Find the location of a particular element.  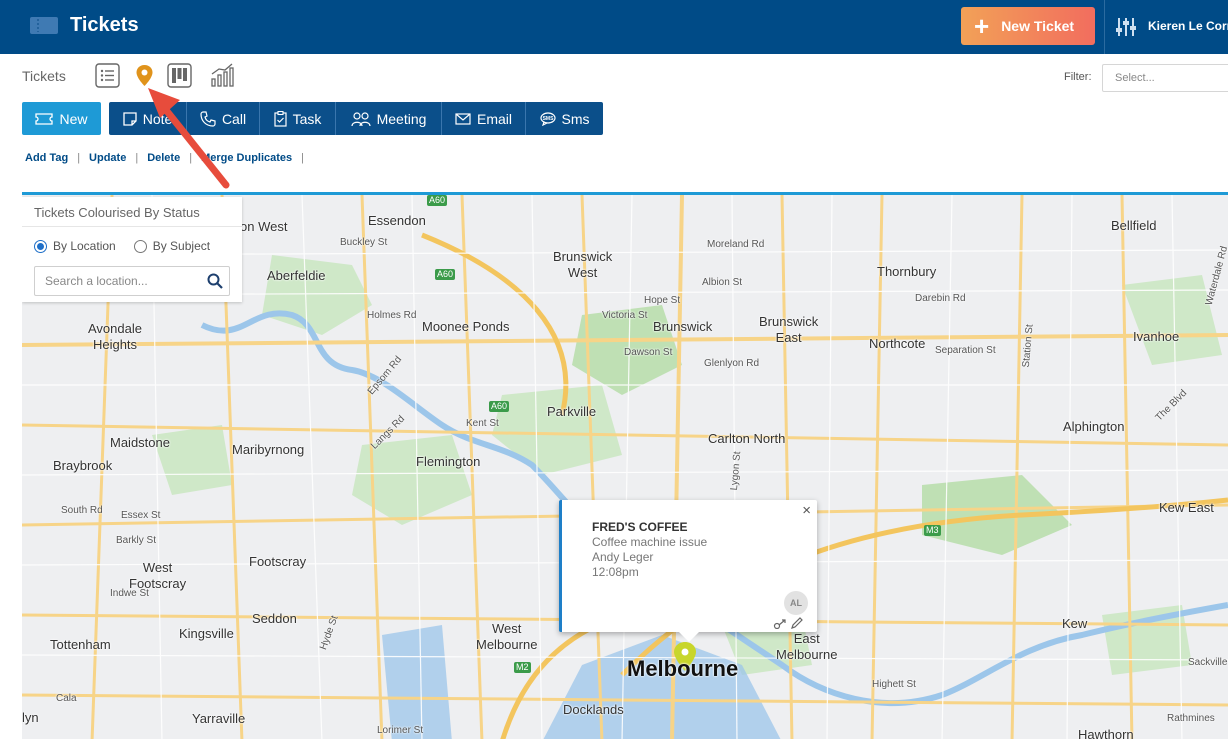

new-ticket-button: + New Ticket is located at coordinates (1028, 26).